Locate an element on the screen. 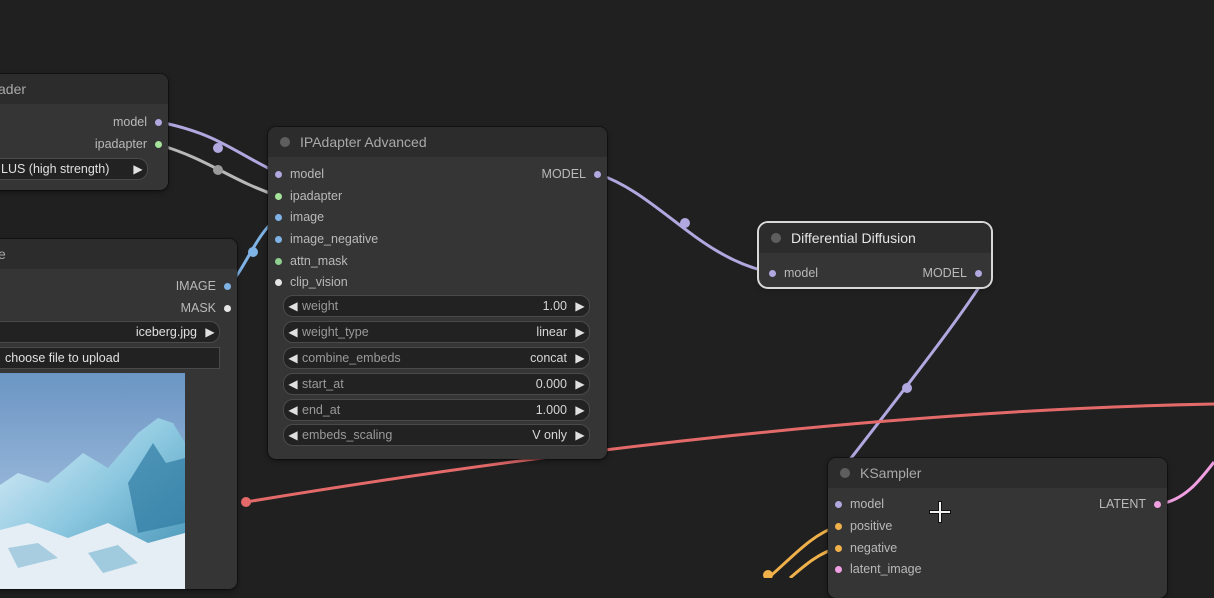 The height and width of the screenshot is (598, 1214). input-attn-mask: attn_mask is located at coordinates (311, 261).